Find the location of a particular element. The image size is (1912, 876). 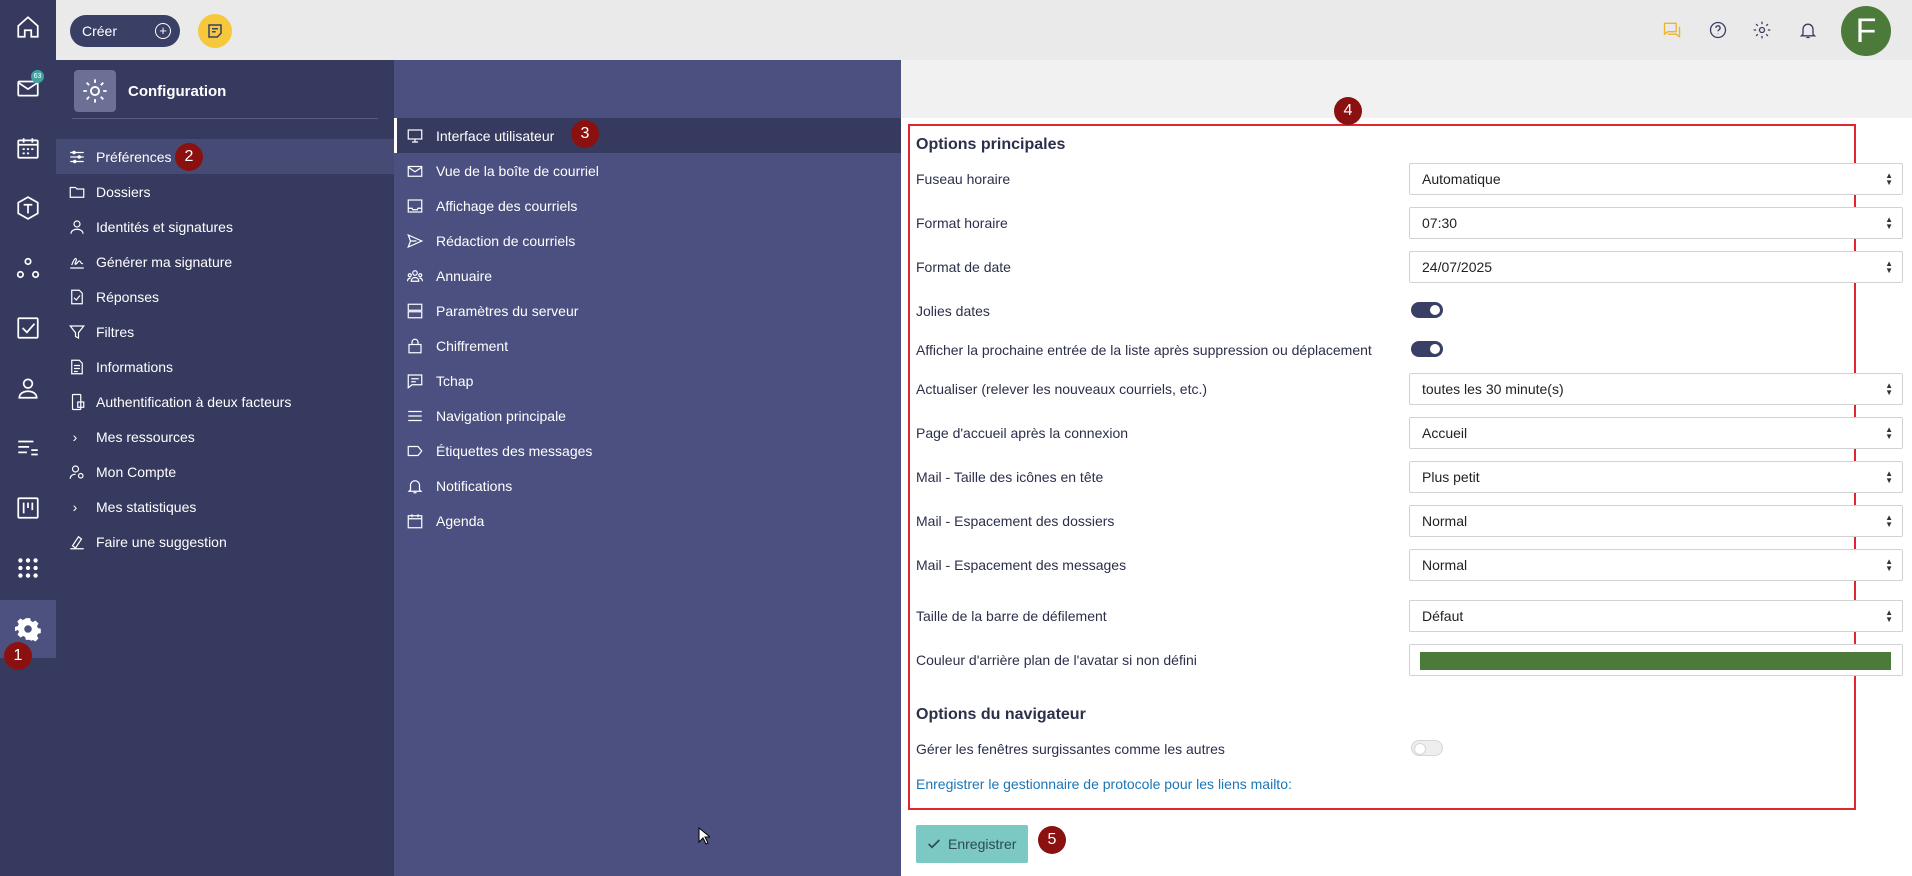

folder-spacing-select: Normal ▲ ▼ is located at coordinates (1656, 521).